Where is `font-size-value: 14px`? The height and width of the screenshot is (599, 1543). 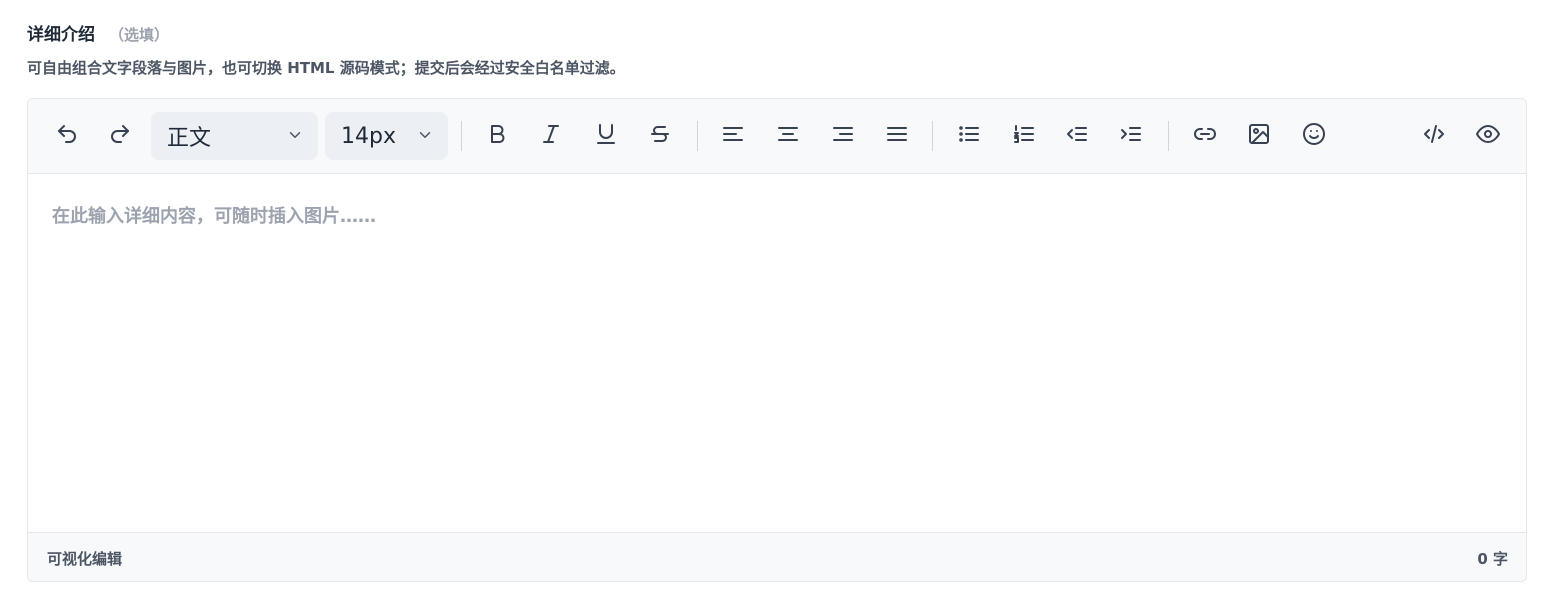 font-size-value: 14px is located at coordinates (368, 136).